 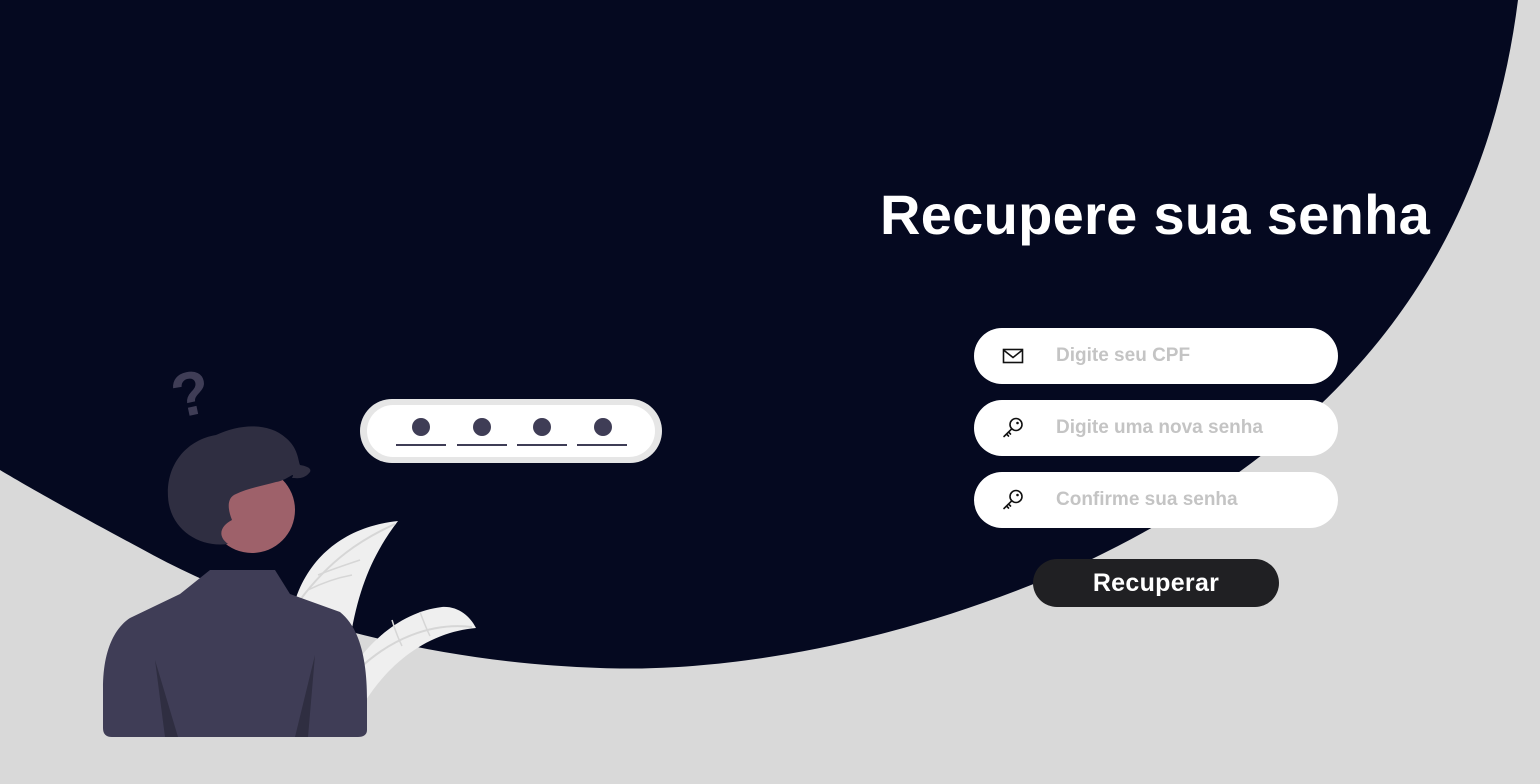 I want to click on cpf-field, so click(x=1156, y=356).